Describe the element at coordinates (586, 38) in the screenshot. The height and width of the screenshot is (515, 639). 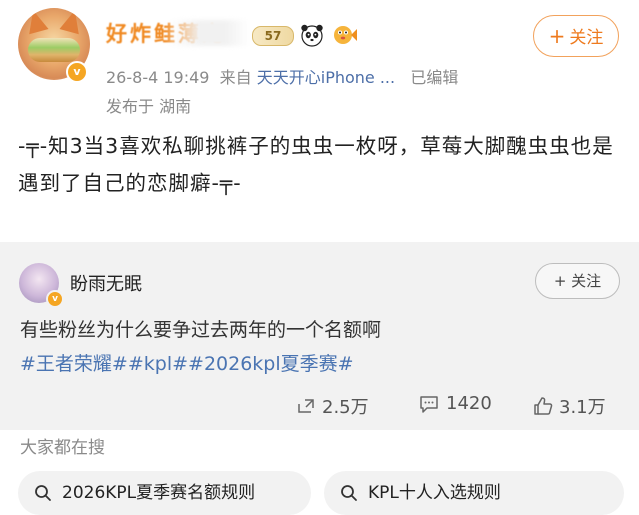
I see `follow-button-label: 关注` at that location.